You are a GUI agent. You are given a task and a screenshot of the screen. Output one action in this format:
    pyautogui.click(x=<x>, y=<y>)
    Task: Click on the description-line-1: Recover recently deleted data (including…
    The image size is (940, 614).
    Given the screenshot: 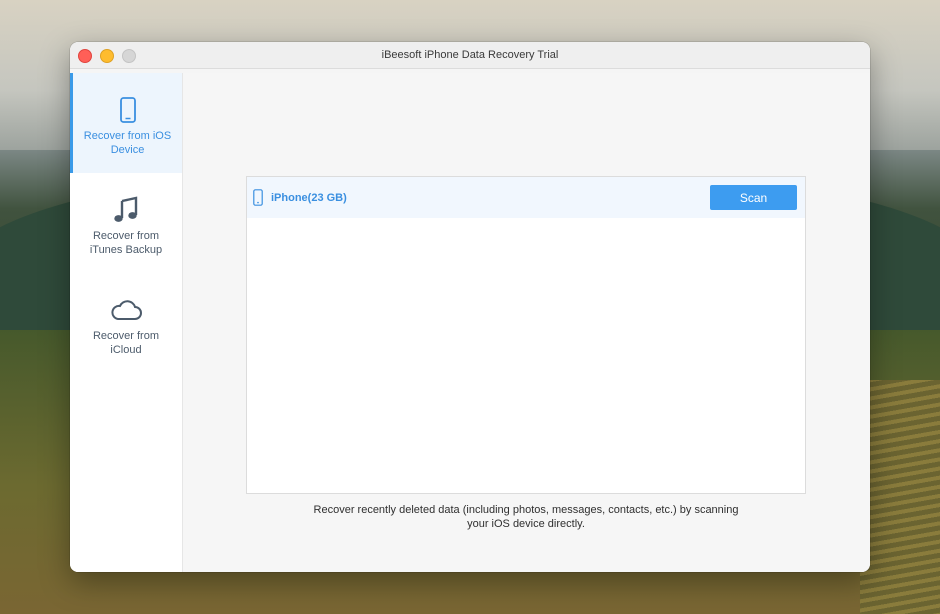 What is the action you would take?
    pyautogui.click(x=526, y=510)
    